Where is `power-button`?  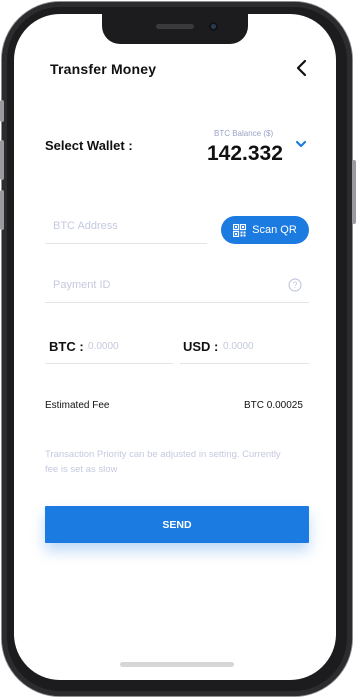 power-button is located at coordinates (354, 192).